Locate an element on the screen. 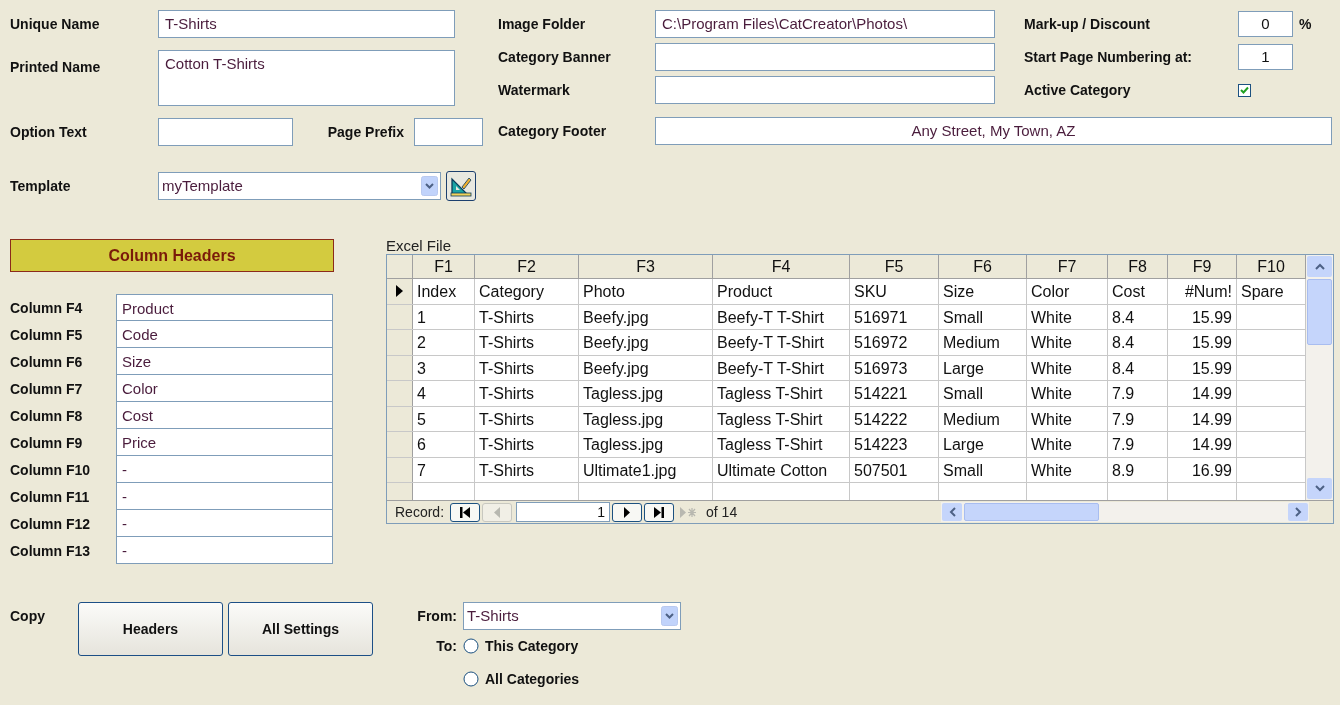  column-header-field: Code is located at coordinates (224, 334).